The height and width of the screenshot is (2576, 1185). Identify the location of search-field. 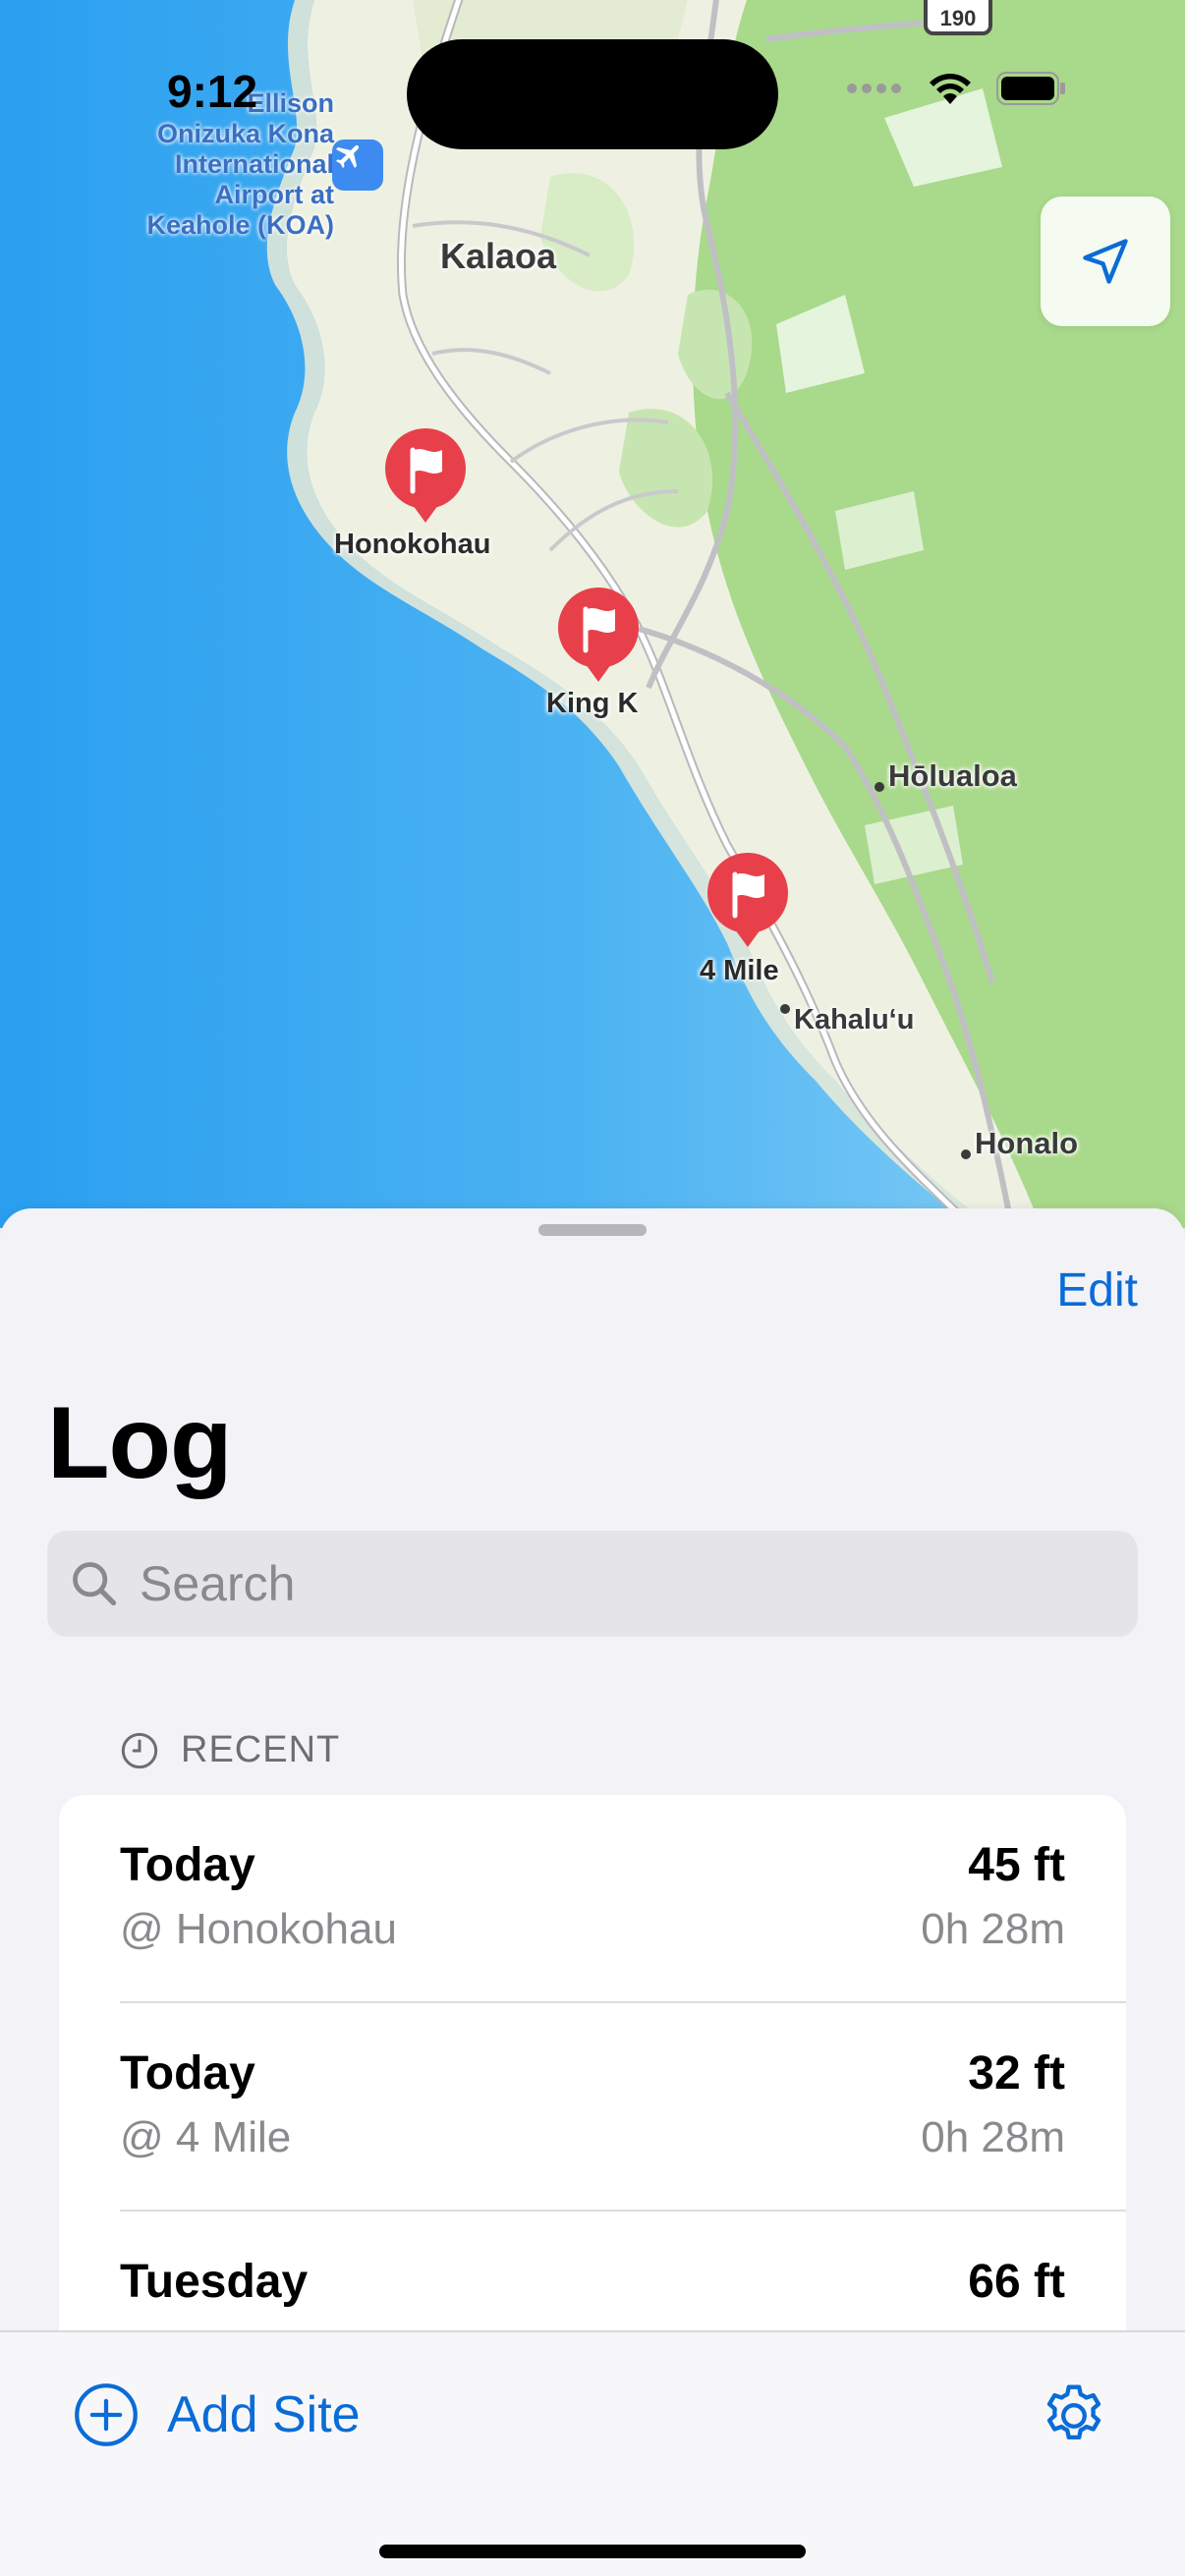
(592, 1584).